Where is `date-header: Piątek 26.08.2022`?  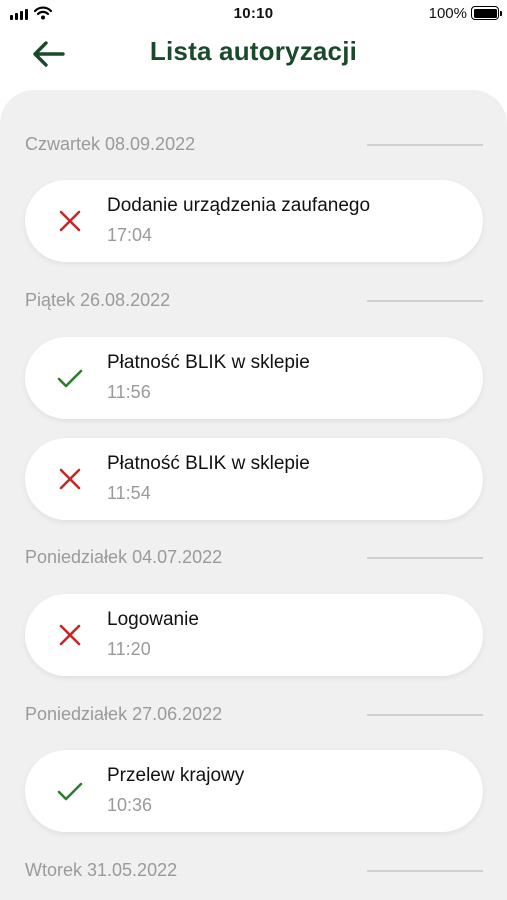
date-header: Piątek 26.08.2022 is located at coordinates (254, 300).